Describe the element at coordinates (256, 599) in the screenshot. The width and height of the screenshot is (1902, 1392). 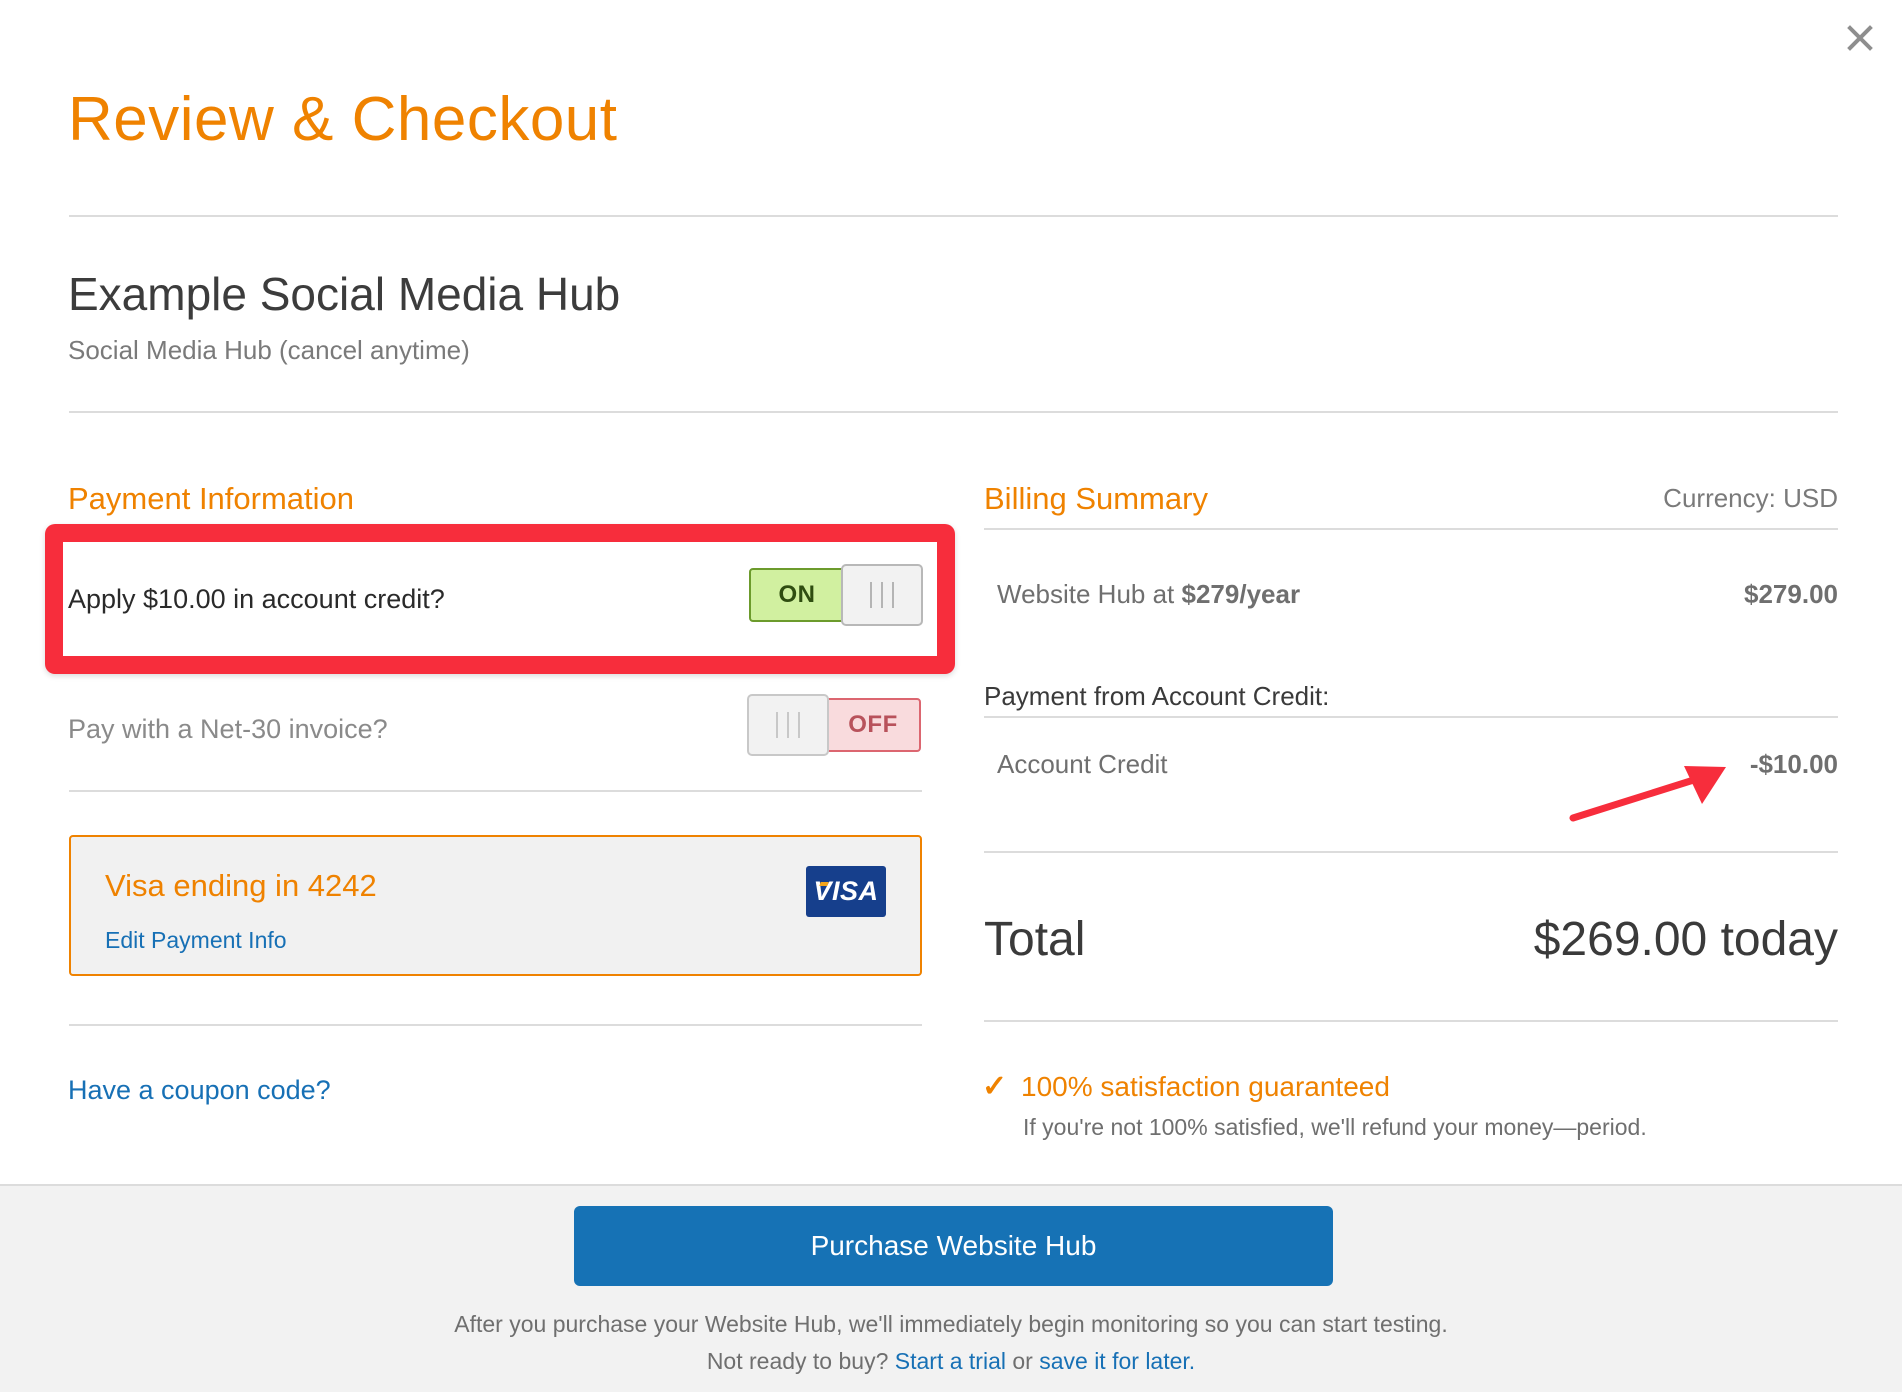
I see `apply-credit-label: Apply $10.00 in account credit?` at that location.